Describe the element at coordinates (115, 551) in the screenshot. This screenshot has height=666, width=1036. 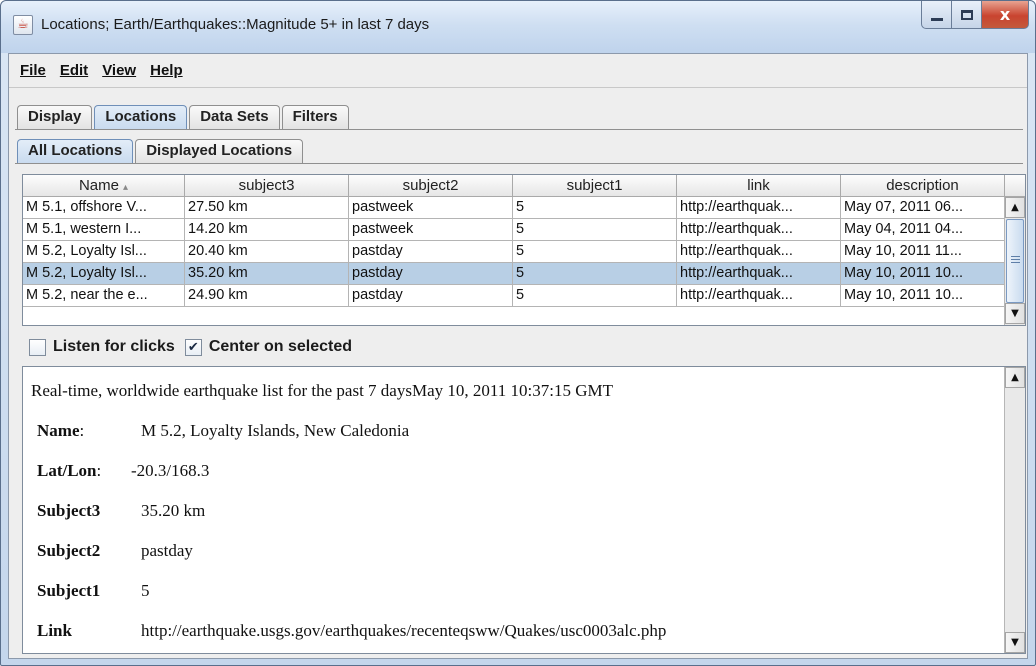
I see `detail-field-subject2: Subject2 pastday` at that location.